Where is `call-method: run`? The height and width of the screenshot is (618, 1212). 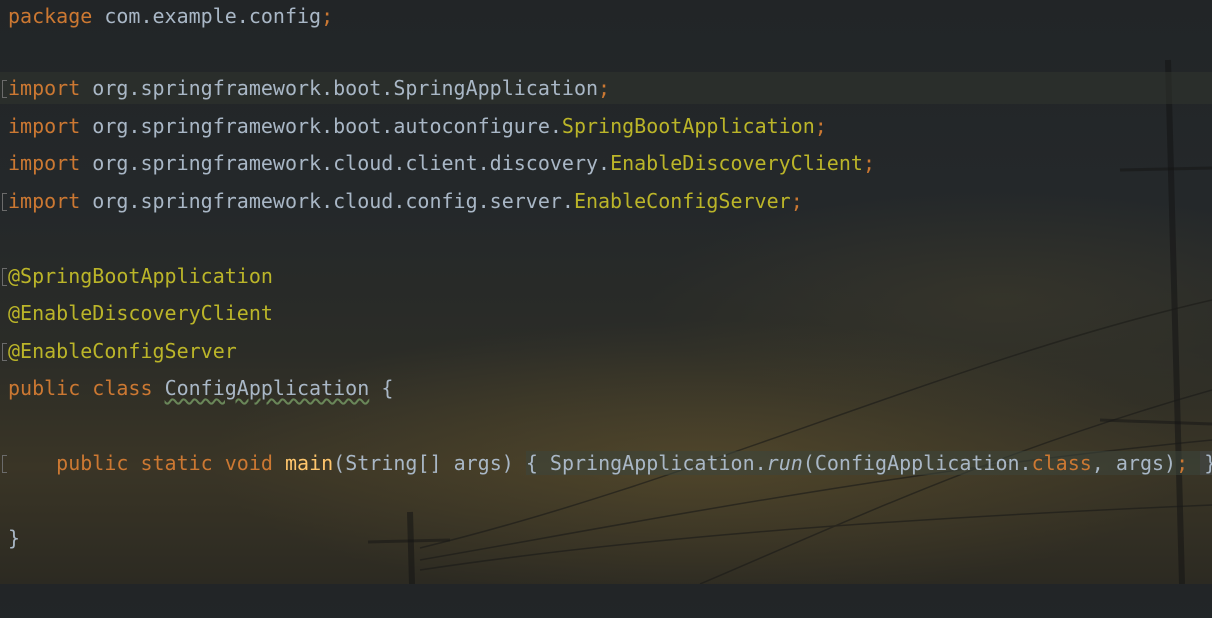
call-method: run is located at coordinates (784, 463).